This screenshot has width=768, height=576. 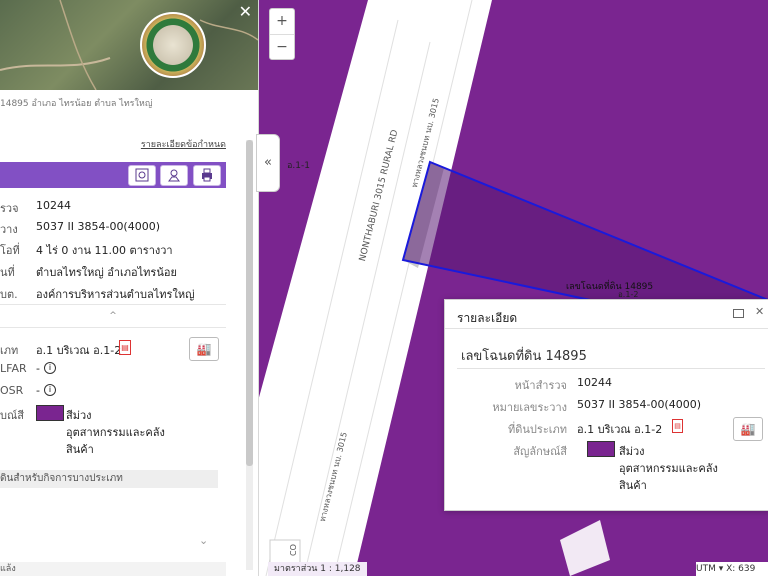 What do you see at coordinates (113, 316) in the screenshot?
I see `collapse-section-toggle: ^` at bounding box center [113, 316].